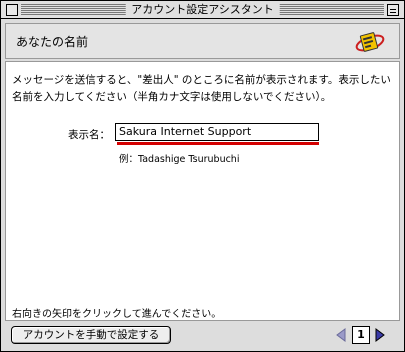  What do you see at coordinates (202, 41) in the screenshot?
I see `step-header: あなたの名前` at bounding box center [202, 41].